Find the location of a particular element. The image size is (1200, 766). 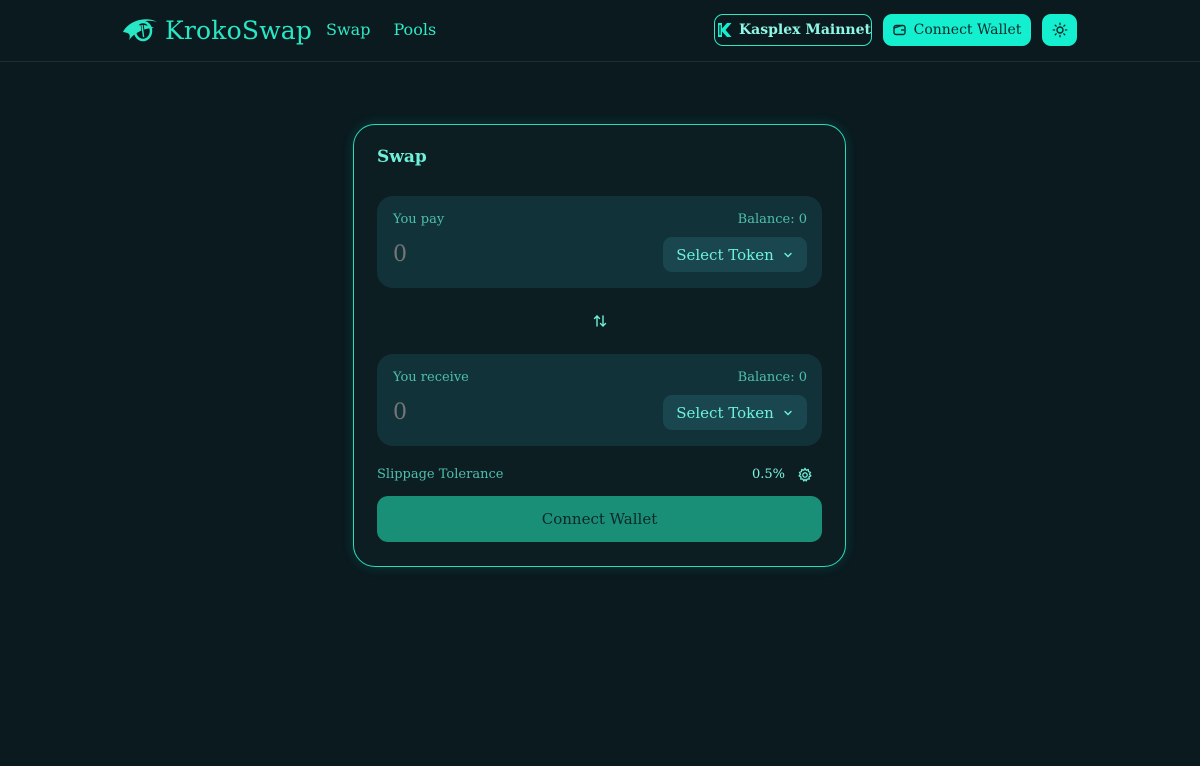

kasplex-logo-icon is located at coordinates (725, 30).